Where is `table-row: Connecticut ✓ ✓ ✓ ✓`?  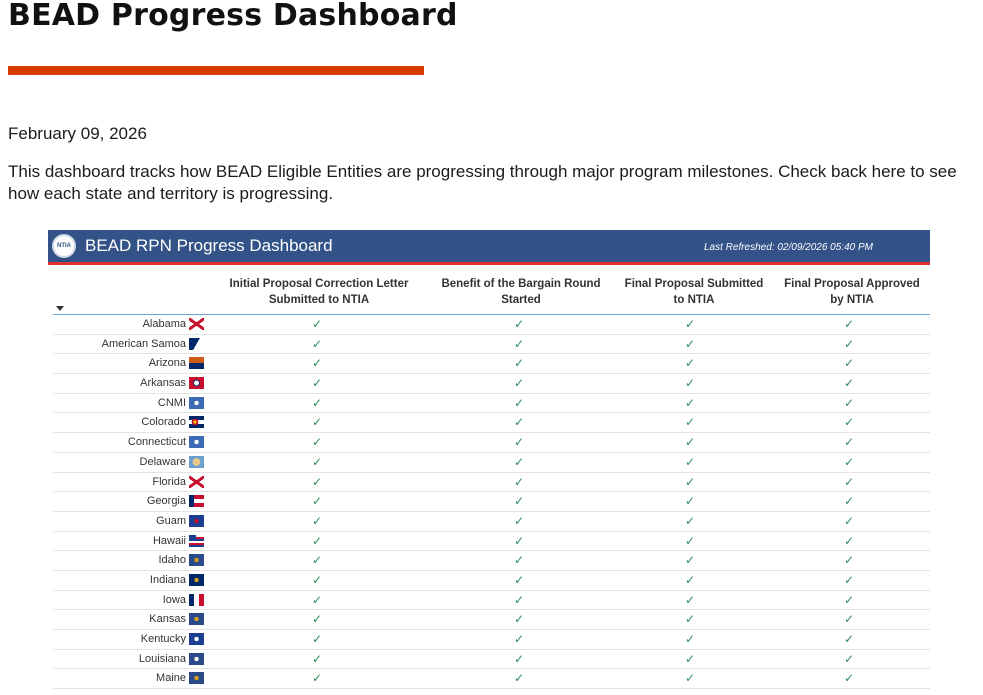 table-row: Connecticut ✓ ✓ ✓ ✓ is located at coordinates (491, 443).